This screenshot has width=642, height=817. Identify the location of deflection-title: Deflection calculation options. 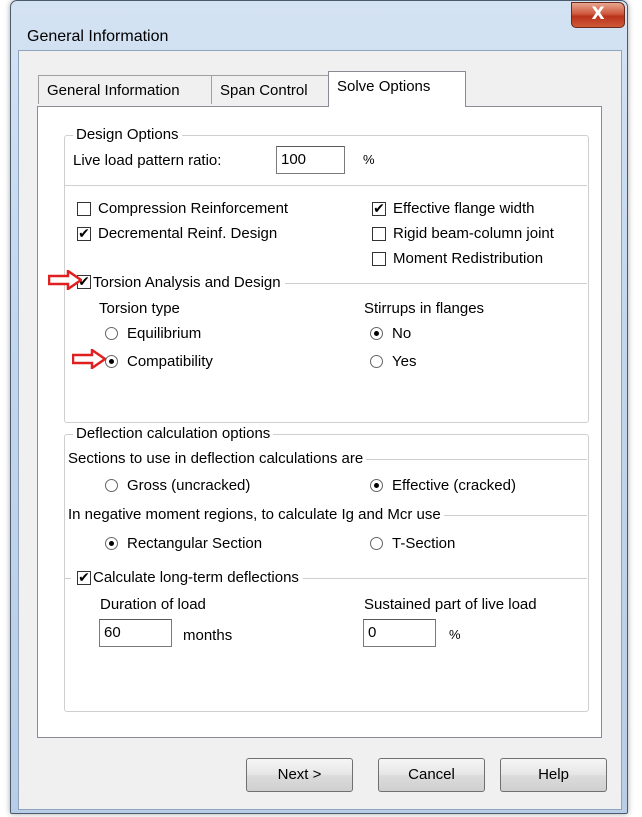
(173, 433).